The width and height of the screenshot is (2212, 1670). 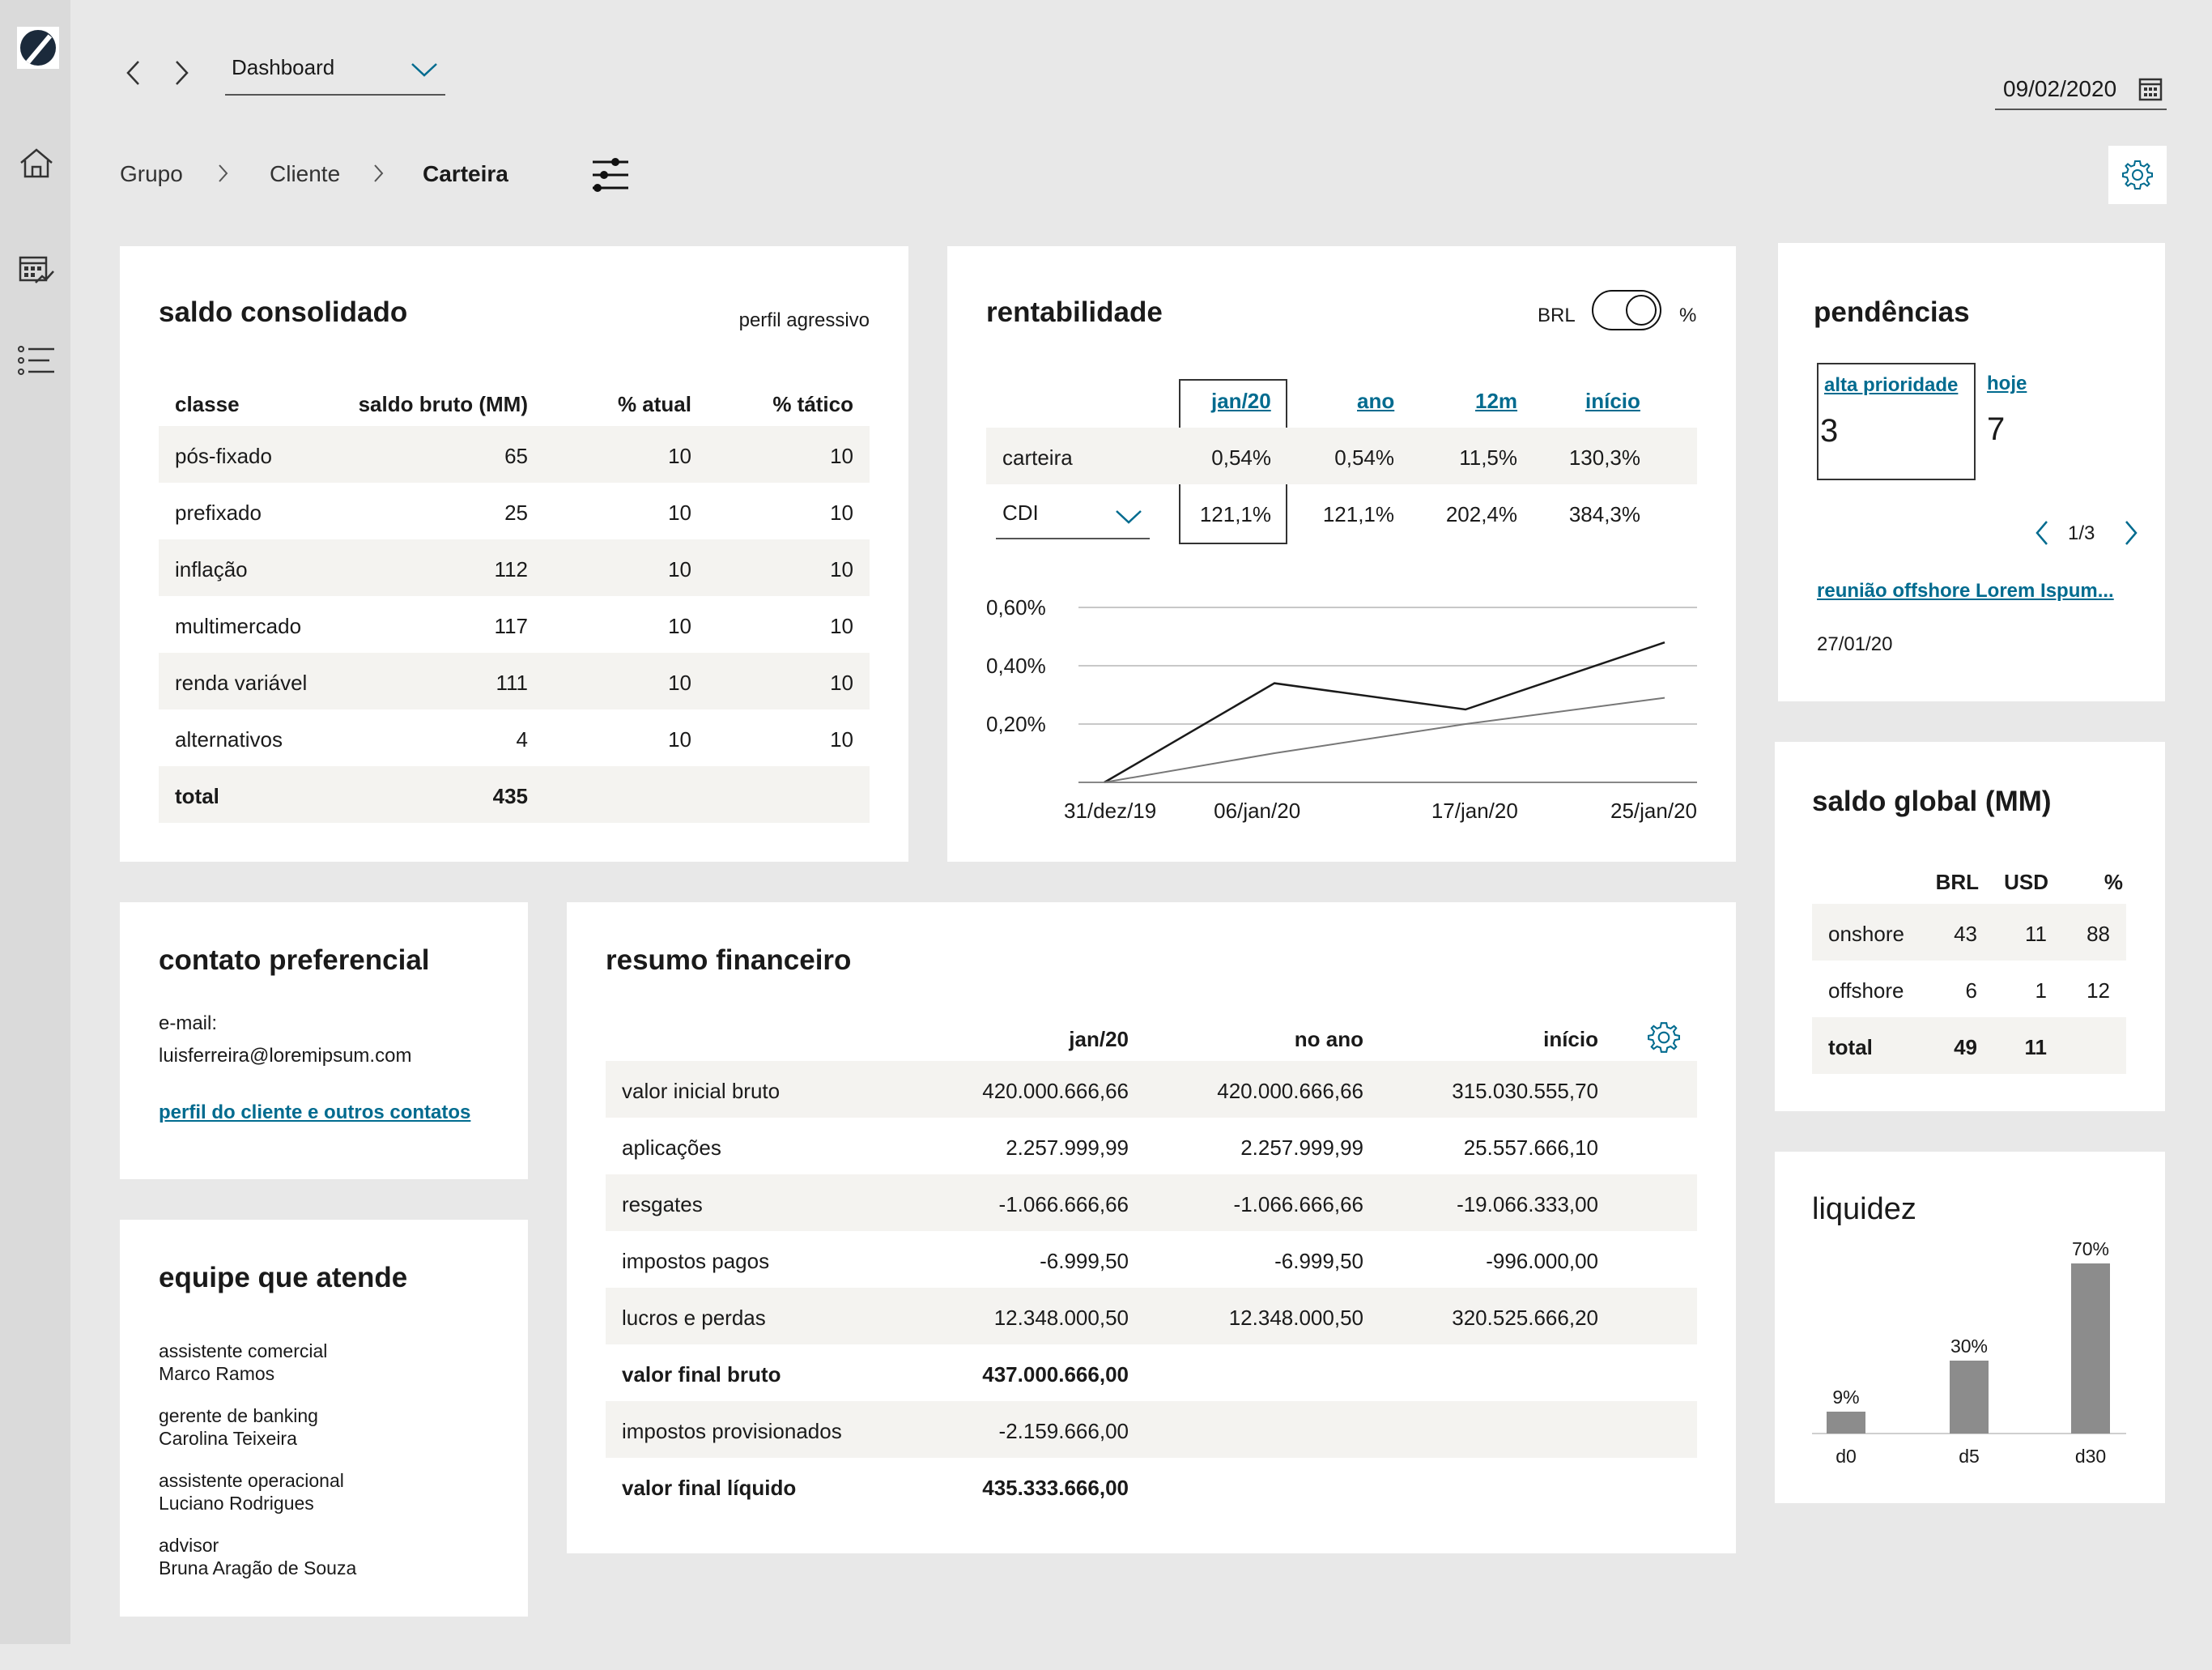 I want to click on member-name: Marco Ramos, so click(x=217, y=1373).